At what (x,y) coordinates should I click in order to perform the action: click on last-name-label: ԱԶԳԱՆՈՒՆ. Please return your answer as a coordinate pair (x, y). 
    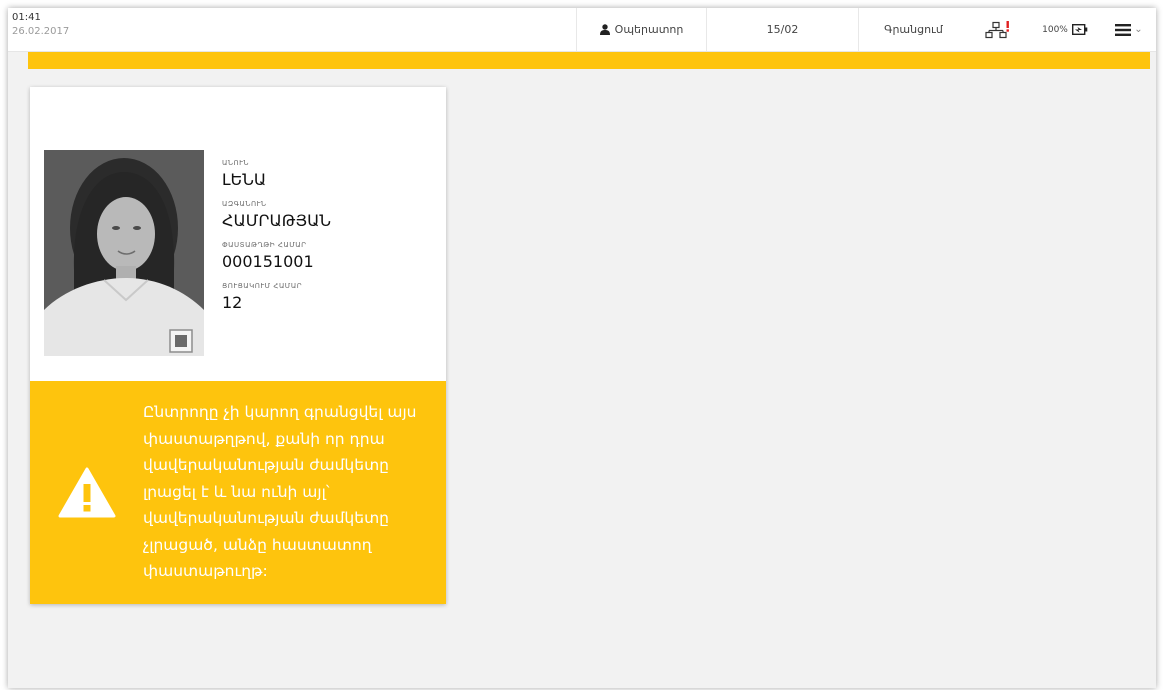
    Looking at the image, I should click on (244, 204).